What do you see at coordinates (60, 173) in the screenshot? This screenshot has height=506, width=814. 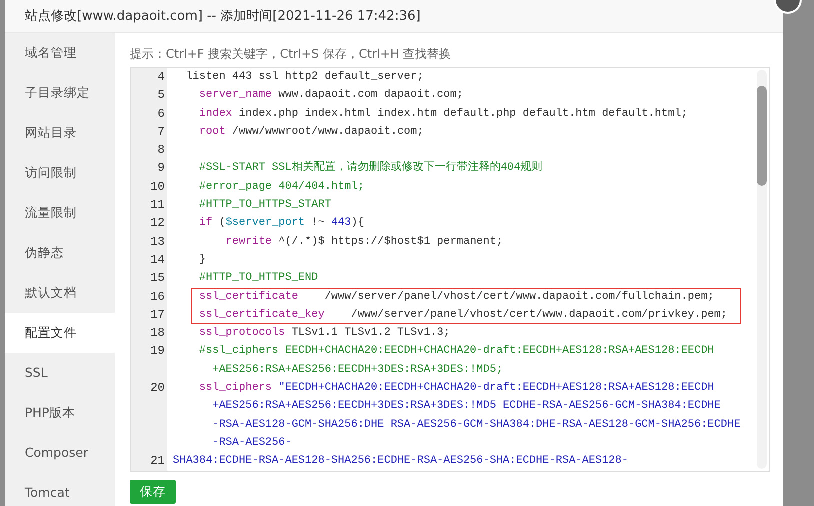 I see `sidebar-item: 访问限制` at bounding box center [60, 173].